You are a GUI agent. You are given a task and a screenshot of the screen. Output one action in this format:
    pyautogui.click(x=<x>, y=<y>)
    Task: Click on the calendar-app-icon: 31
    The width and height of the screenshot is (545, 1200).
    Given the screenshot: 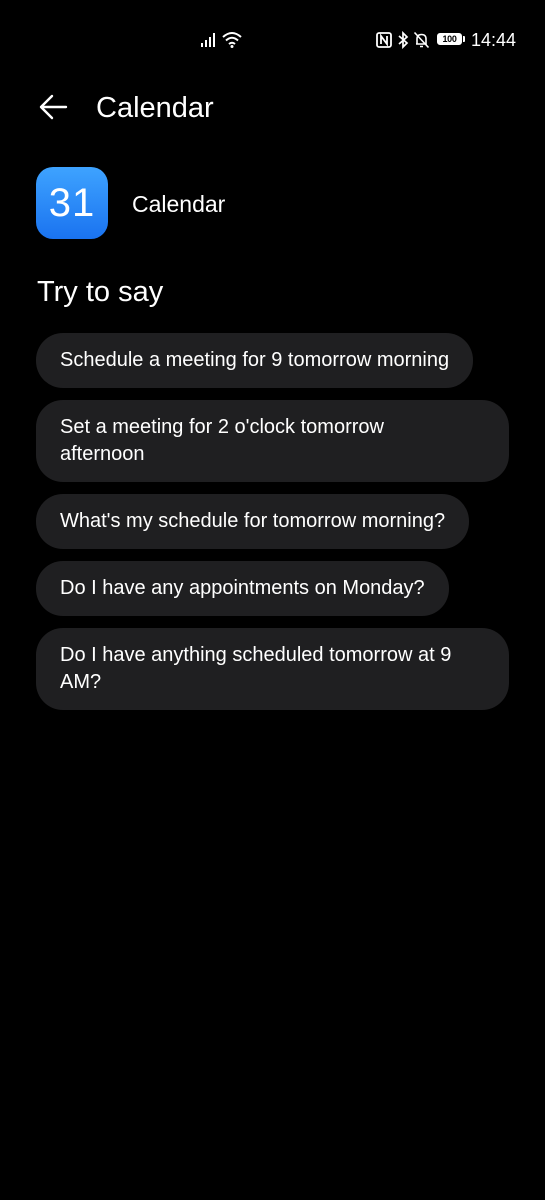 What is the action you would take?
    pyautogui.click(x=72, y=203)
    